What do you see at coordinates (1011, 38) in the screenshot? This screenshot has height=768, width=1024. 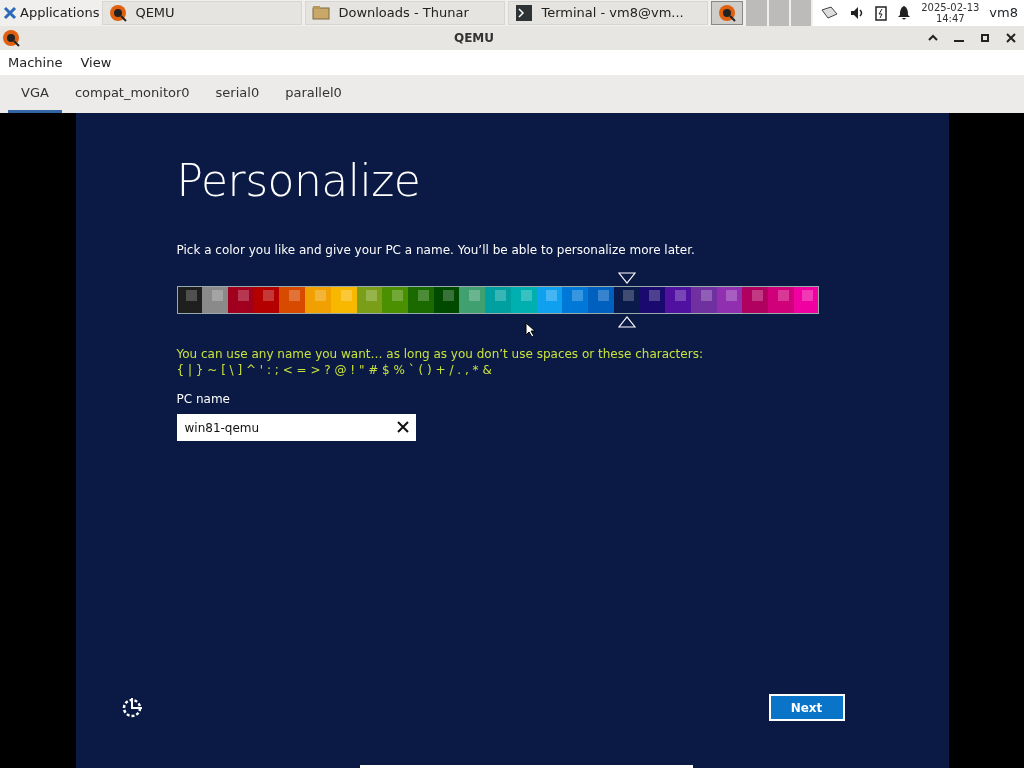 I see `close-icon` at bounding box center [1011, 38].